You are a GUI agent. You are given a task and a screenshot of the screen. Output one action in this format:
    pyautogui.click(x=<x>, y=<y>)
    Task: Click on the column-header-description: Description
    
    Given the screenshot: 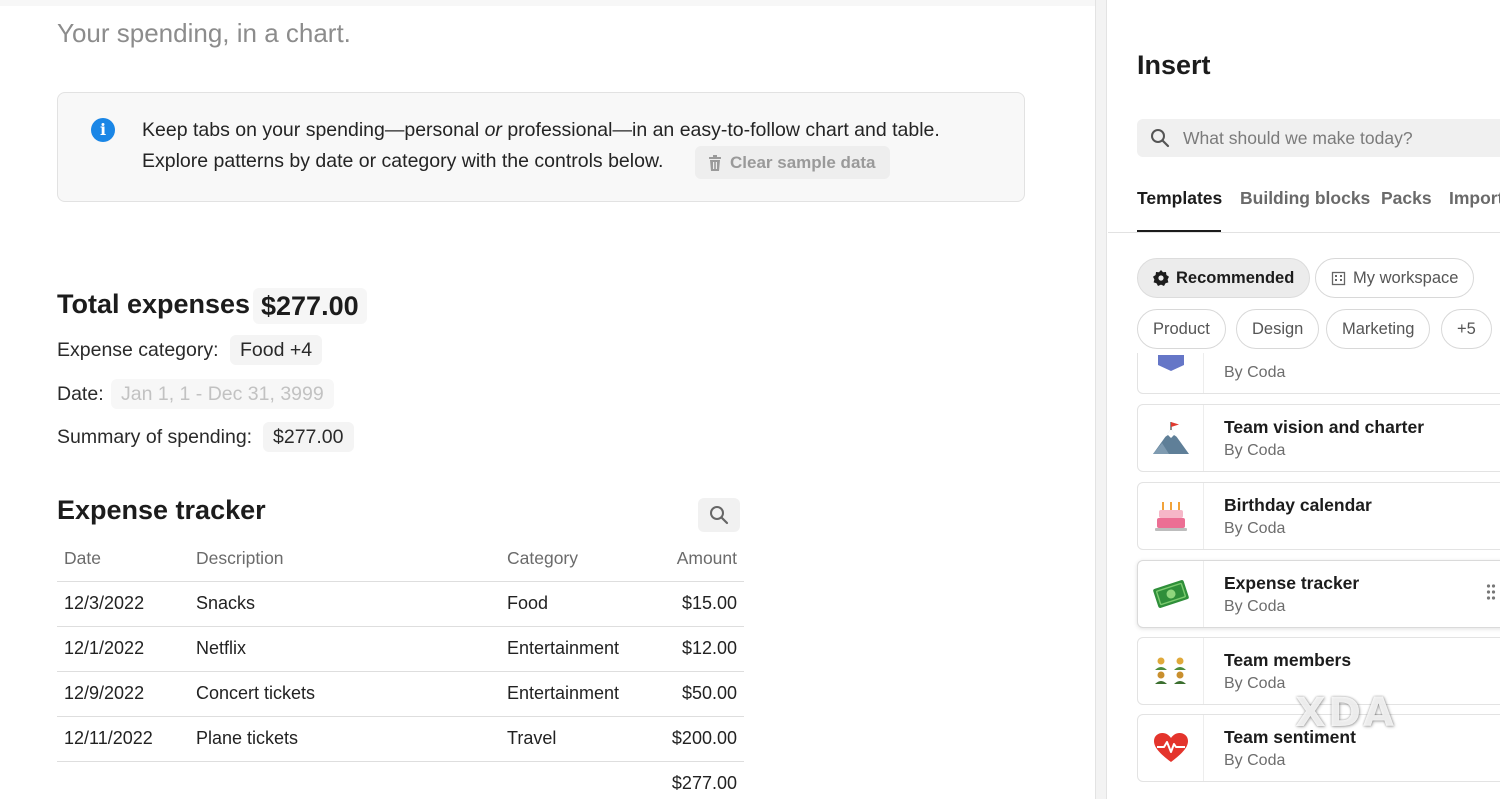 What is the action you would take?
    pyautogui.click(x=344, y=559)
    